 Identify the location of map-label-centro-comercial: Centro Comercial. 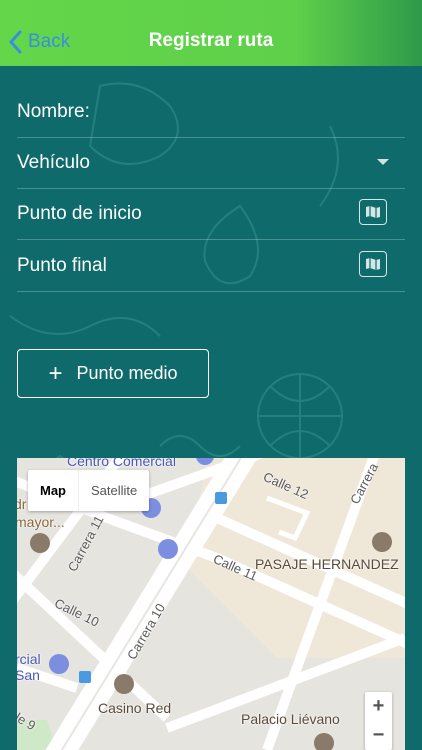
(121, 463).